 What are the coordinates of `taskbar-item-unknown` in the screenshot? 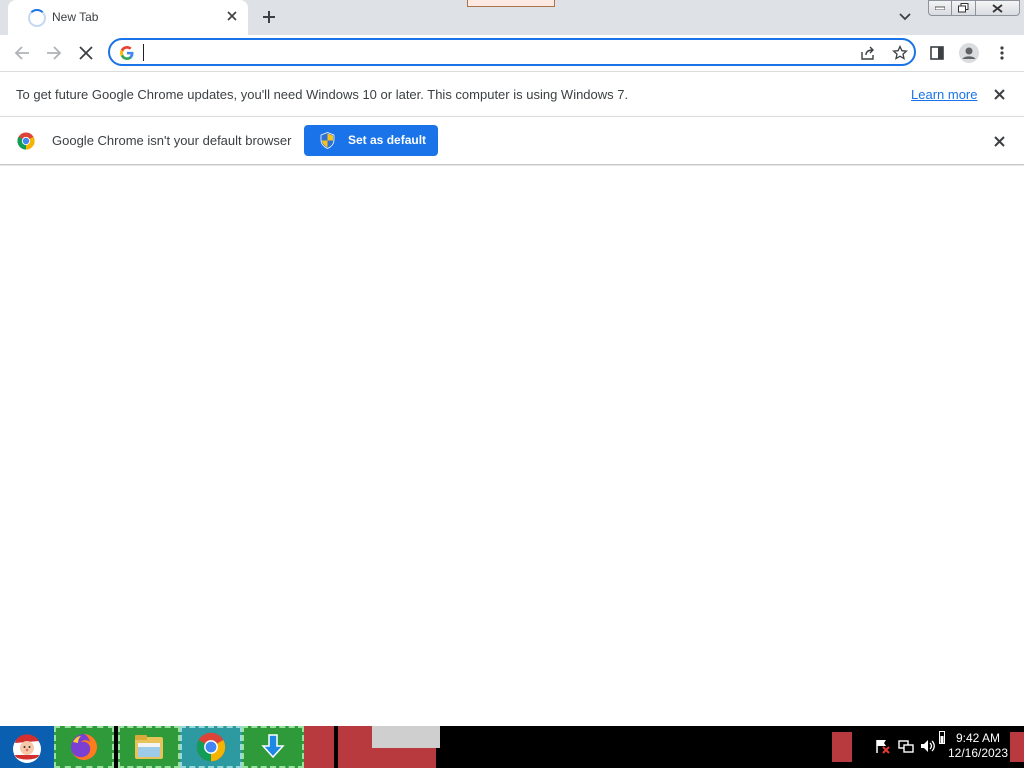 It's located at (319, 747).